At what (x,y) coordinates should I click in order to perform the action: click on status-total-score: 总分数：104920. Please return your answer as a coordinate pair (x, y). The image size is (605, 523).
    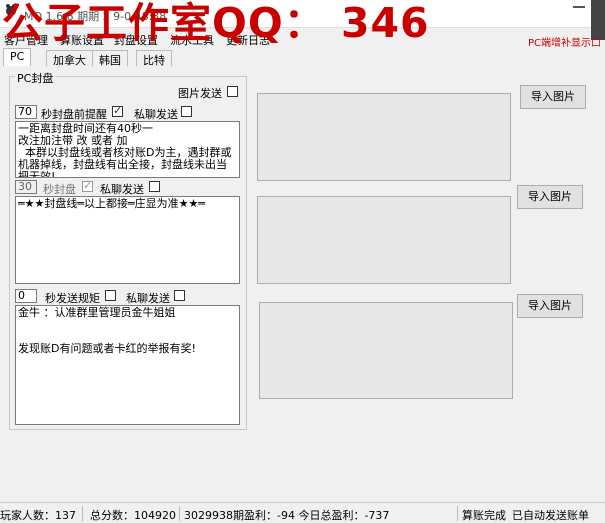
    Looking at the image, I should click on (133, 515).